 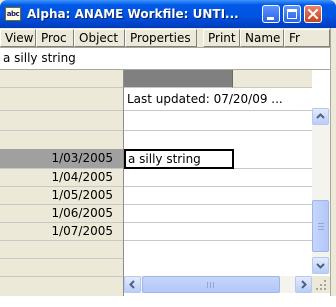 I want to click on row-header: 1/06/2005, so click(x=61, y=214).